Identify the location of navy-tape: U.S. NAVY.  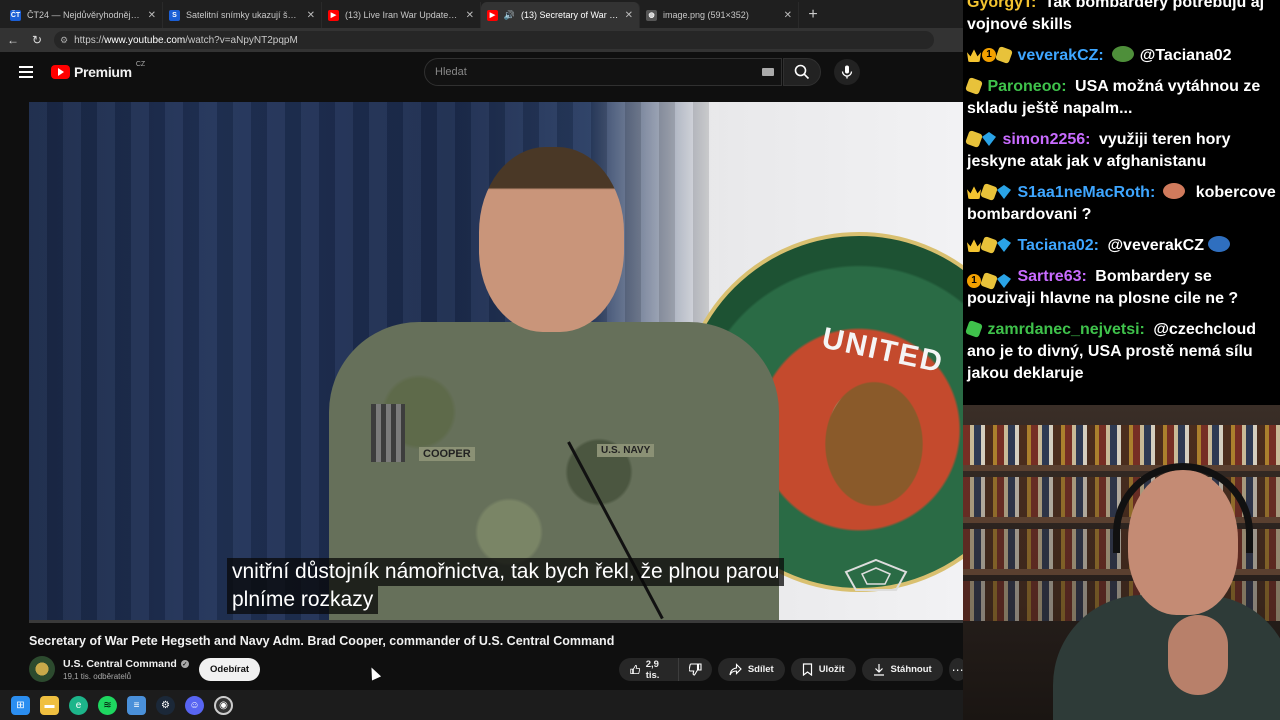
(626, 450).